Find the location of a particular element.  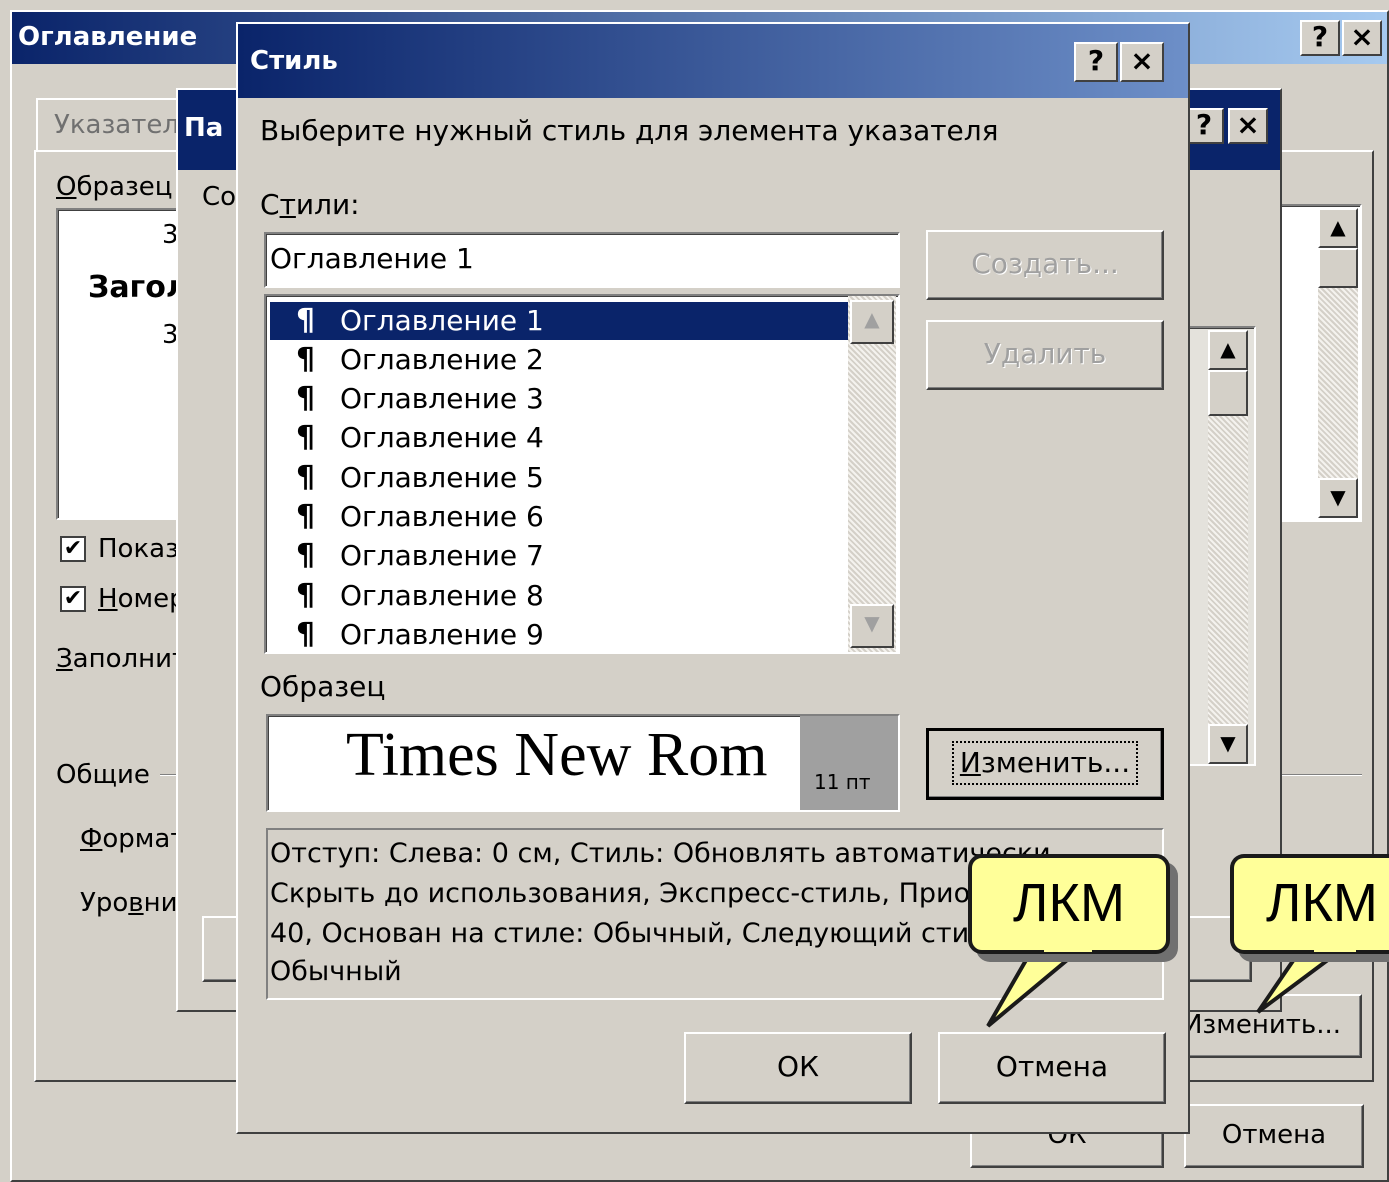

callout-pointers is located at coordinates (1176, 981).